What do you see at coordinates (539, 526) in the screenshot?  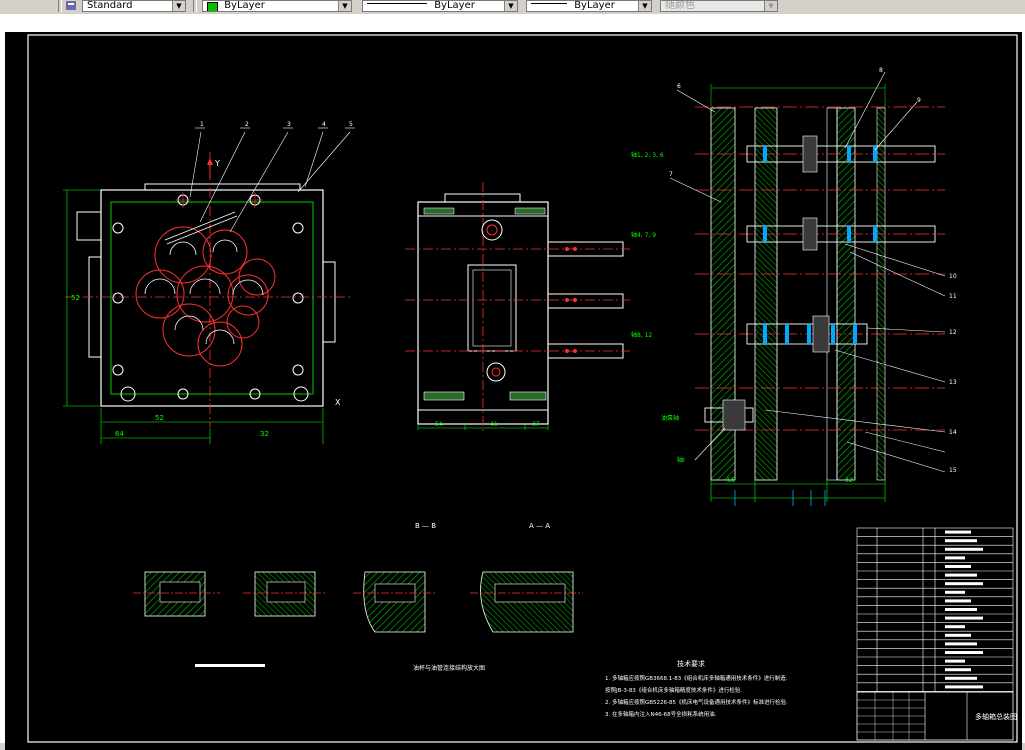 I see `section-a-label: A — A` at bounding box center [539, 526].